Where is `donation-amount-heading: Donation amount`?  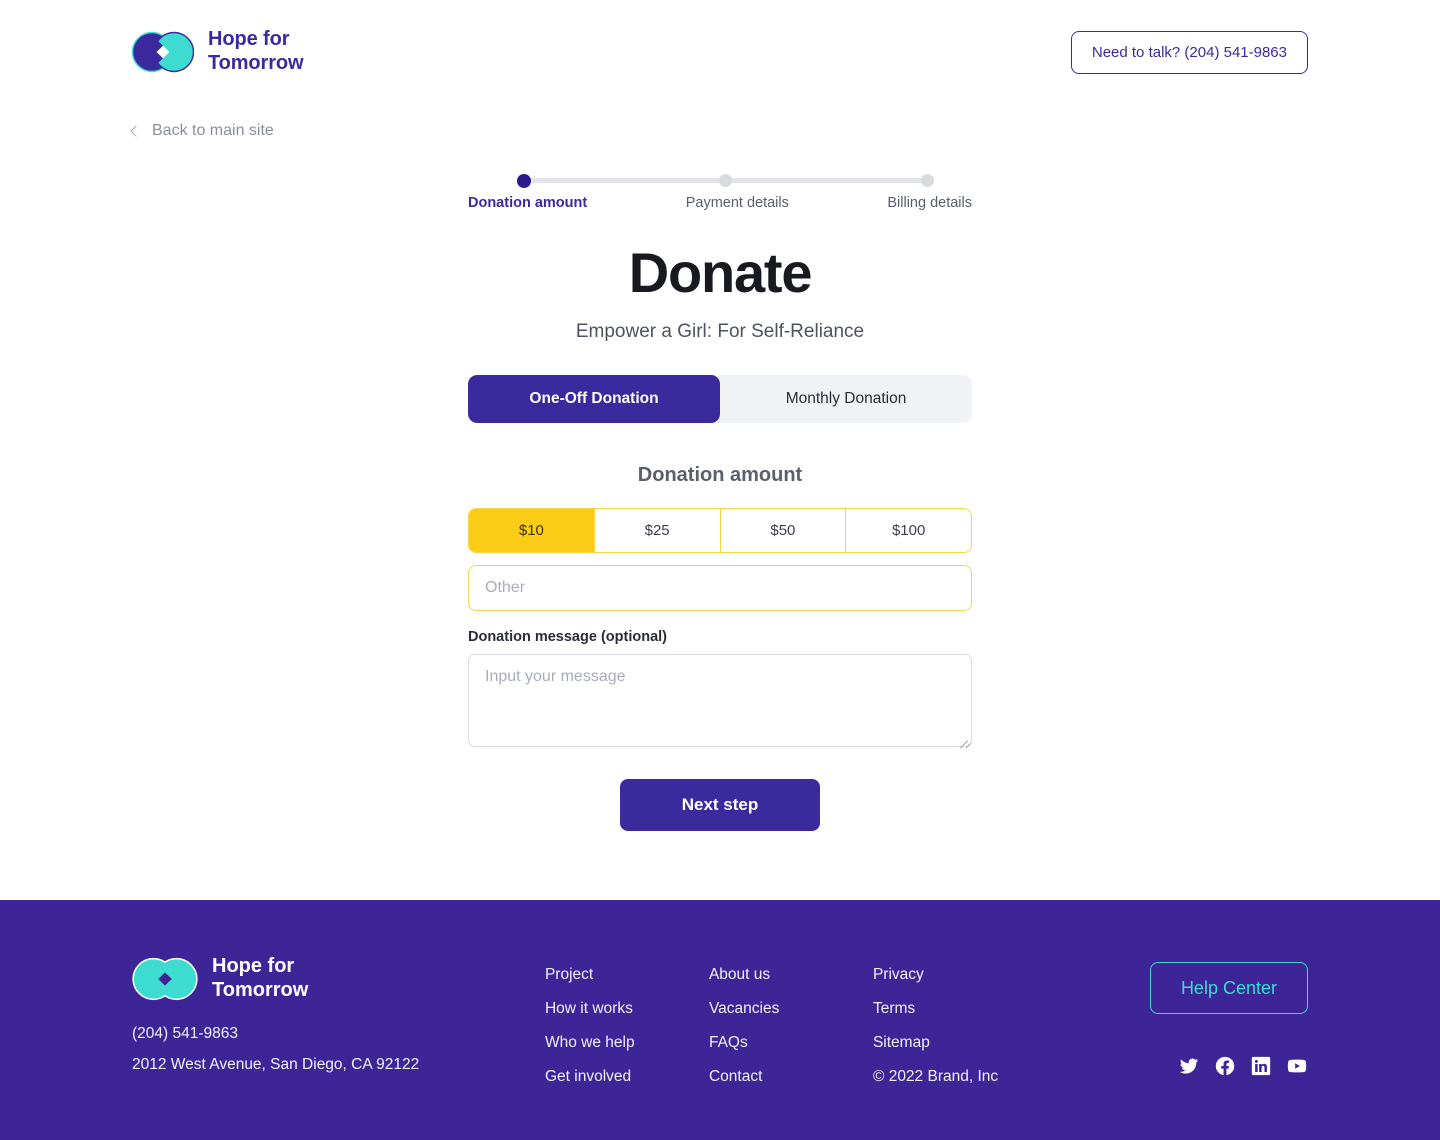 donation-amount-heading: Donation amount is located at coordinates (720, 475).